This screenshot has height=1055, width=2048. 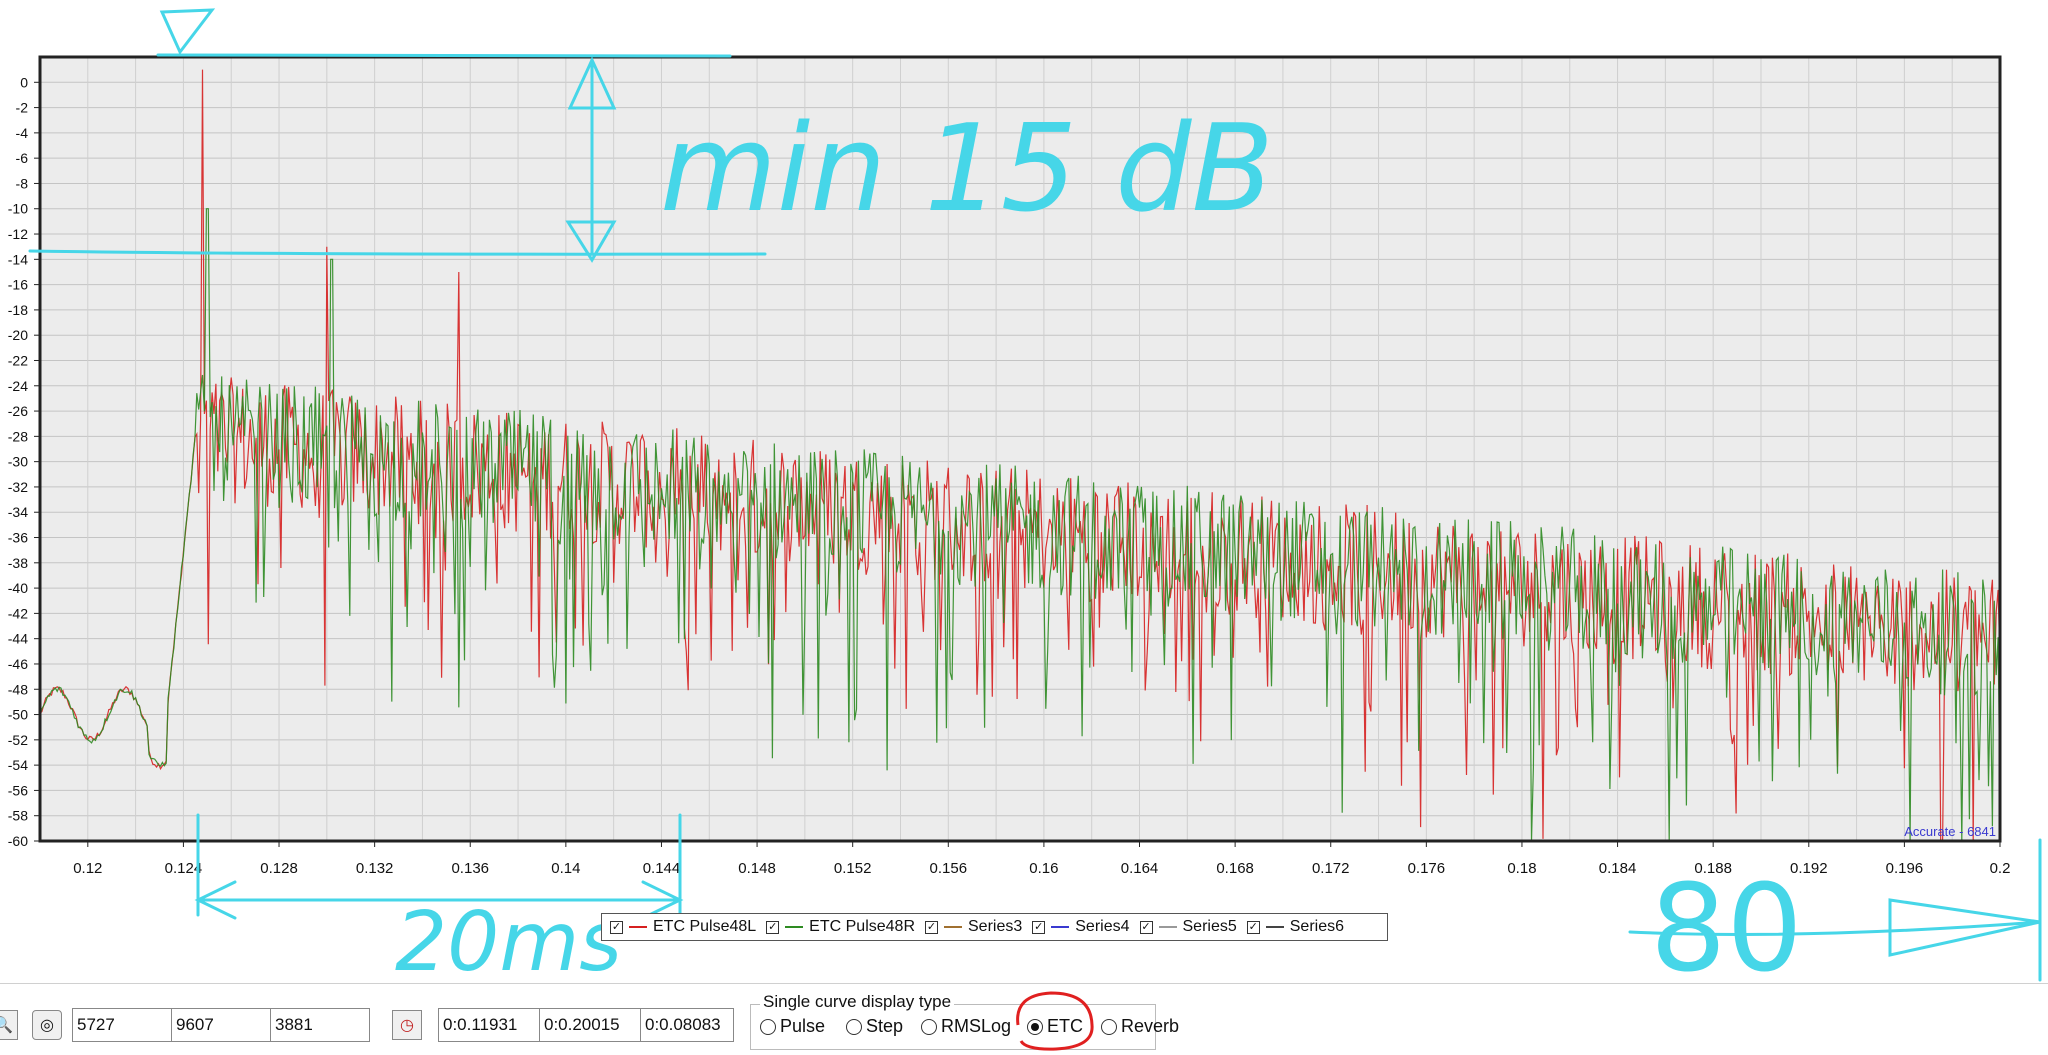 I want to click on legend-item: ✓ Series3, so click(x=973, y=927).